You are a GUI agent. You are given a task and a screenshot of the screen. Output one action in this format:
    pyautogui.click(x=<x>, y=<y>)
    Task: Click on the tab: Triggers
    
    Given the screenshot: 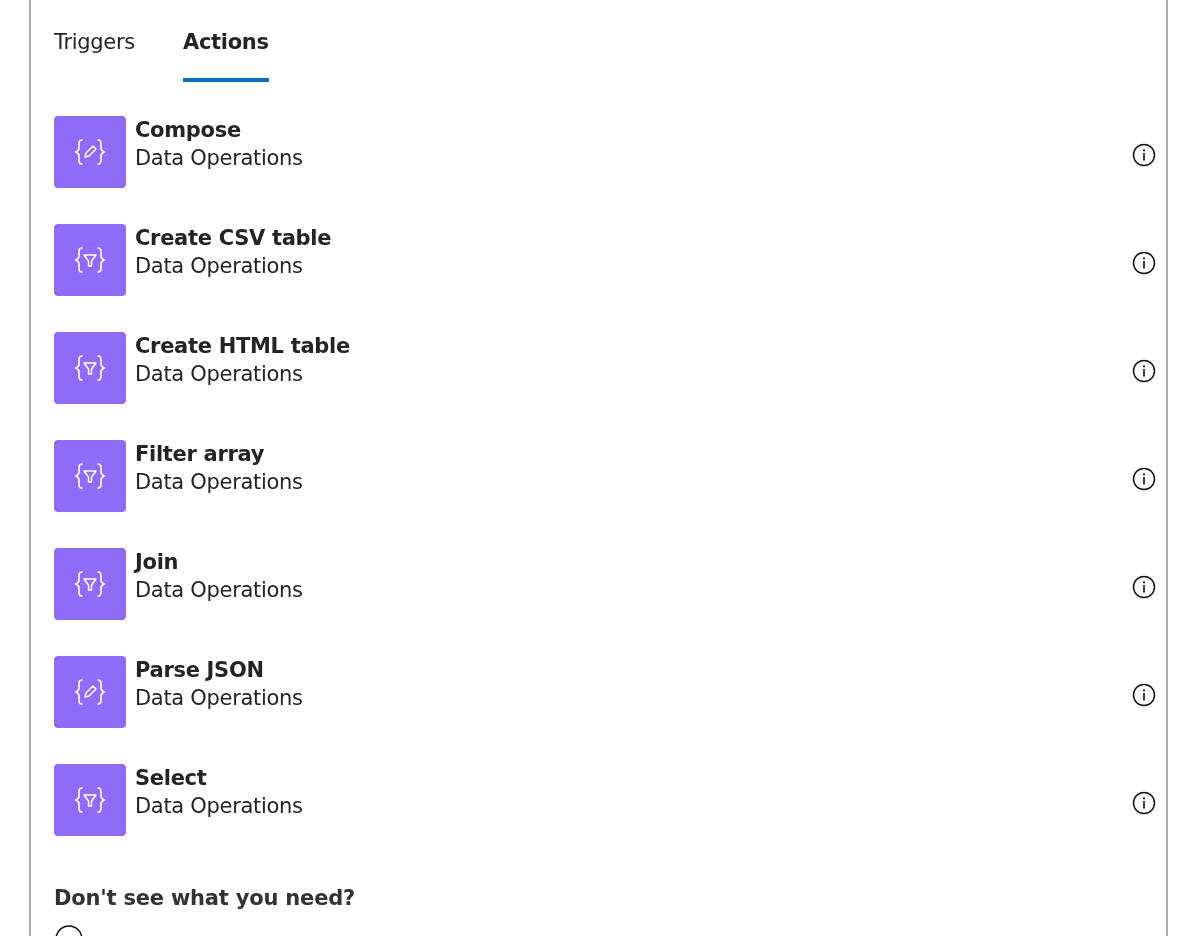 What is the action you would take?
    pyautogui.click(x=94, y=56)
    